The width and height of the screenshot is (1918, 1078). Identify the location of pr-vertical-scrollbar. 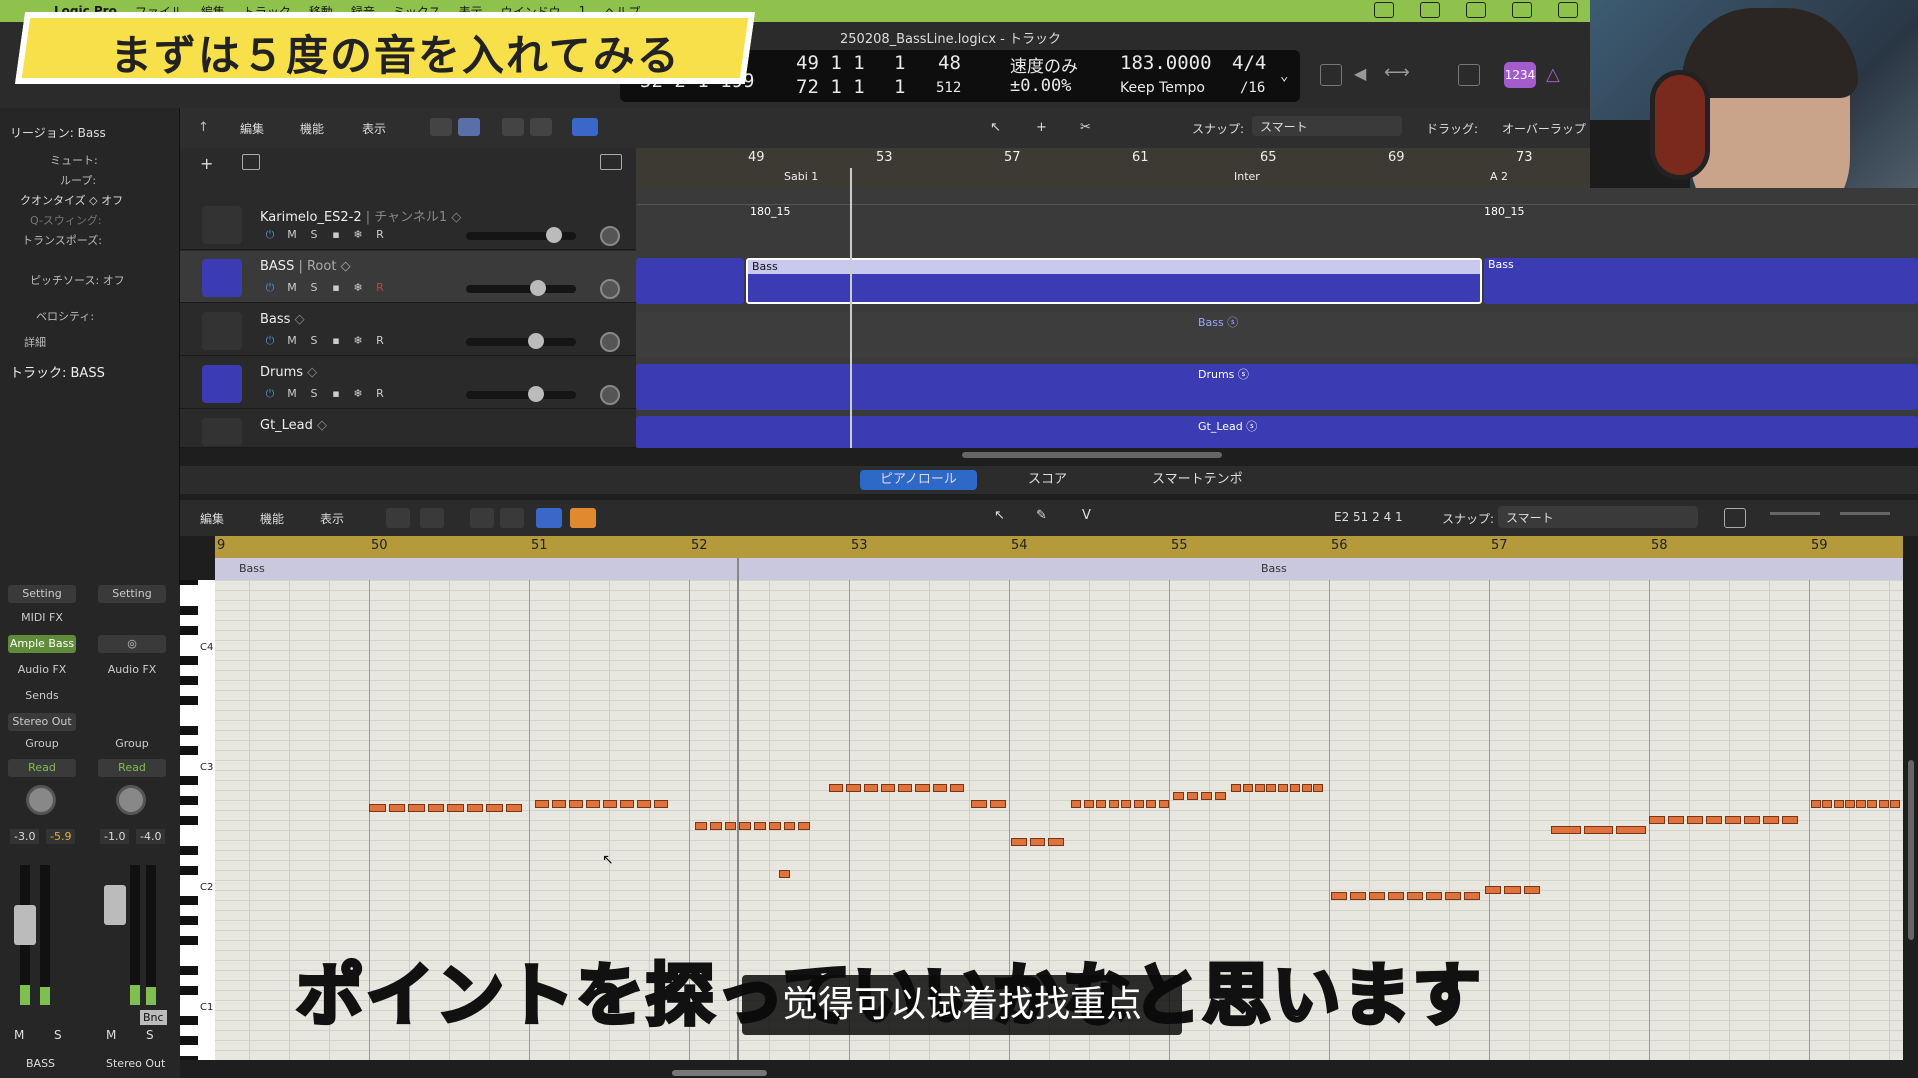
(1911, 850).